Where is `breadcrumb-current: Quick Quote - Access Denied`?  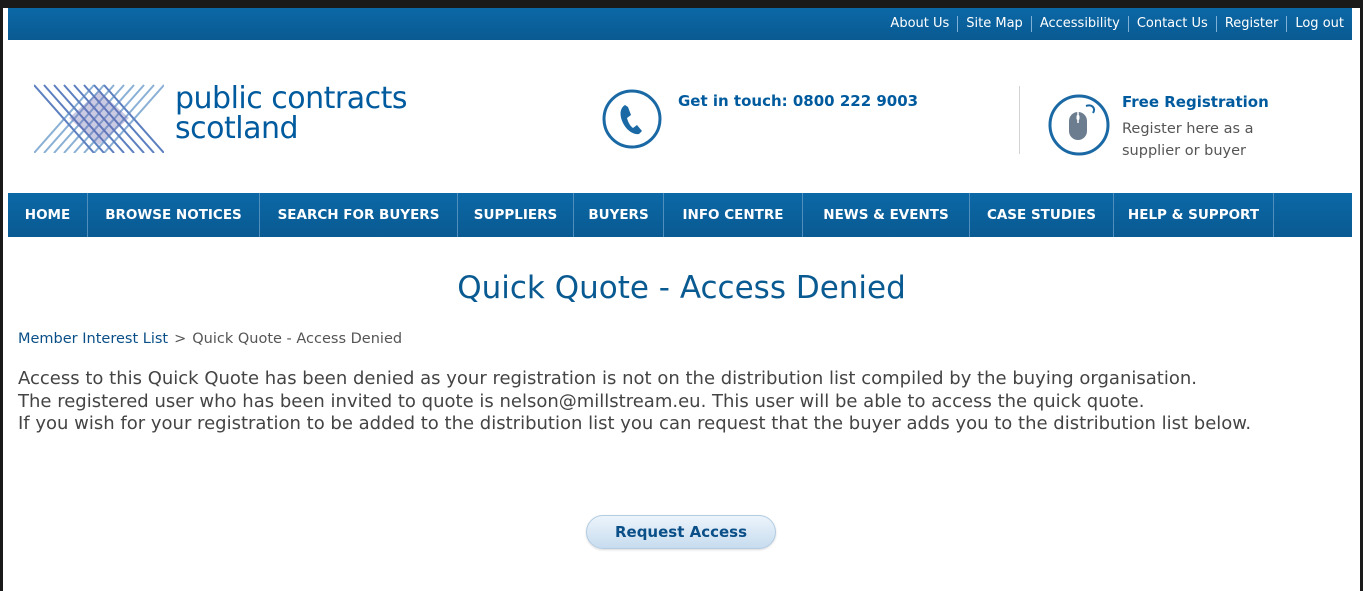
breadcrumb-current: Quick Quote - Access Denied is located at coordinates (297, 339).